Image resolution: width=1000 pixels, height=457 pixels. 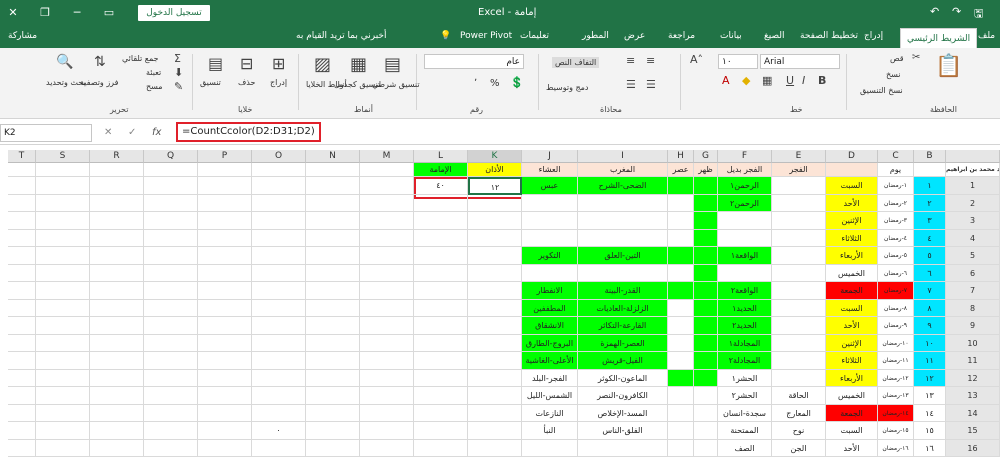 I want to click on cell-T2, so click(x=22, y=186).